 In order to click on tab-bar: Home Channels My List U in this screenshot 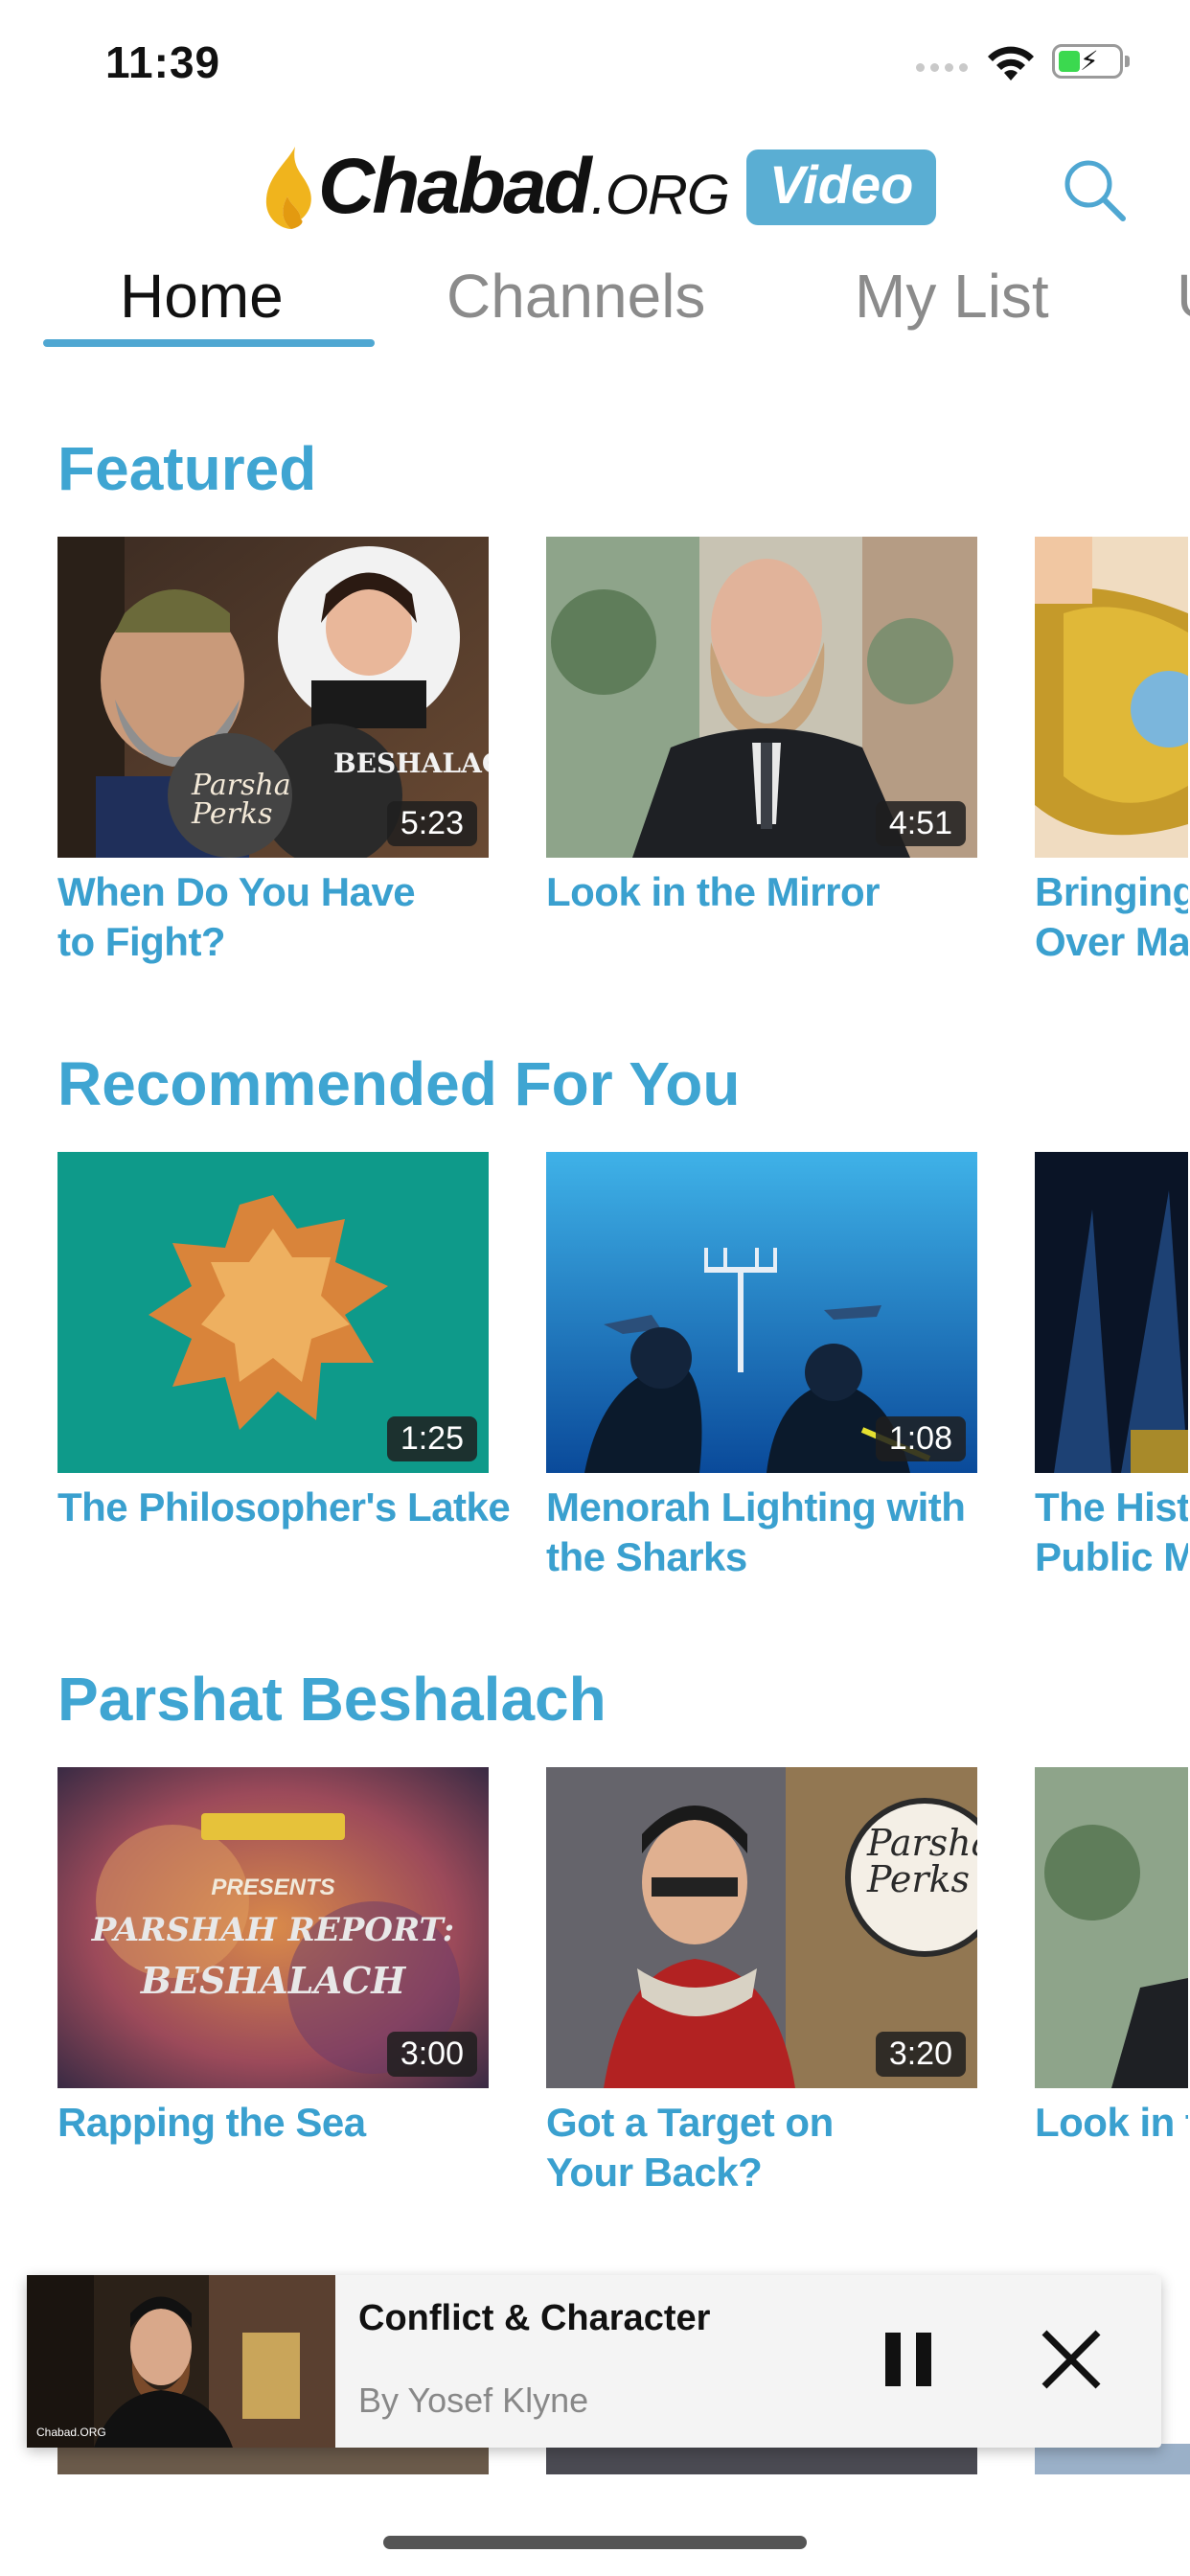, I will do `click(595, 302)`.